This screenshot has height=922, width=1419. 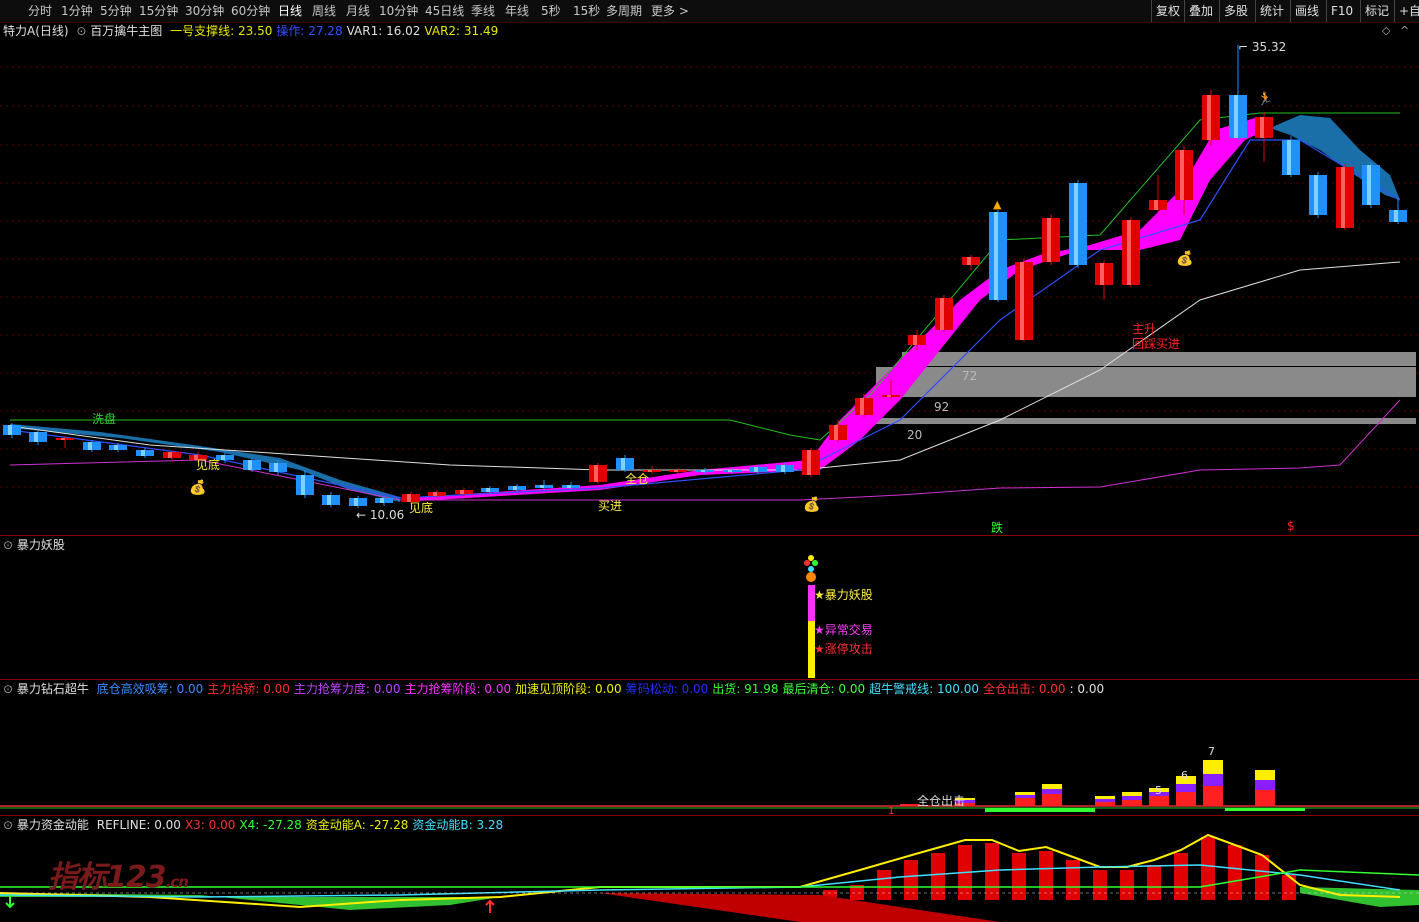 I want to click on capital-momentum-chart, so click(x=709, y=868).